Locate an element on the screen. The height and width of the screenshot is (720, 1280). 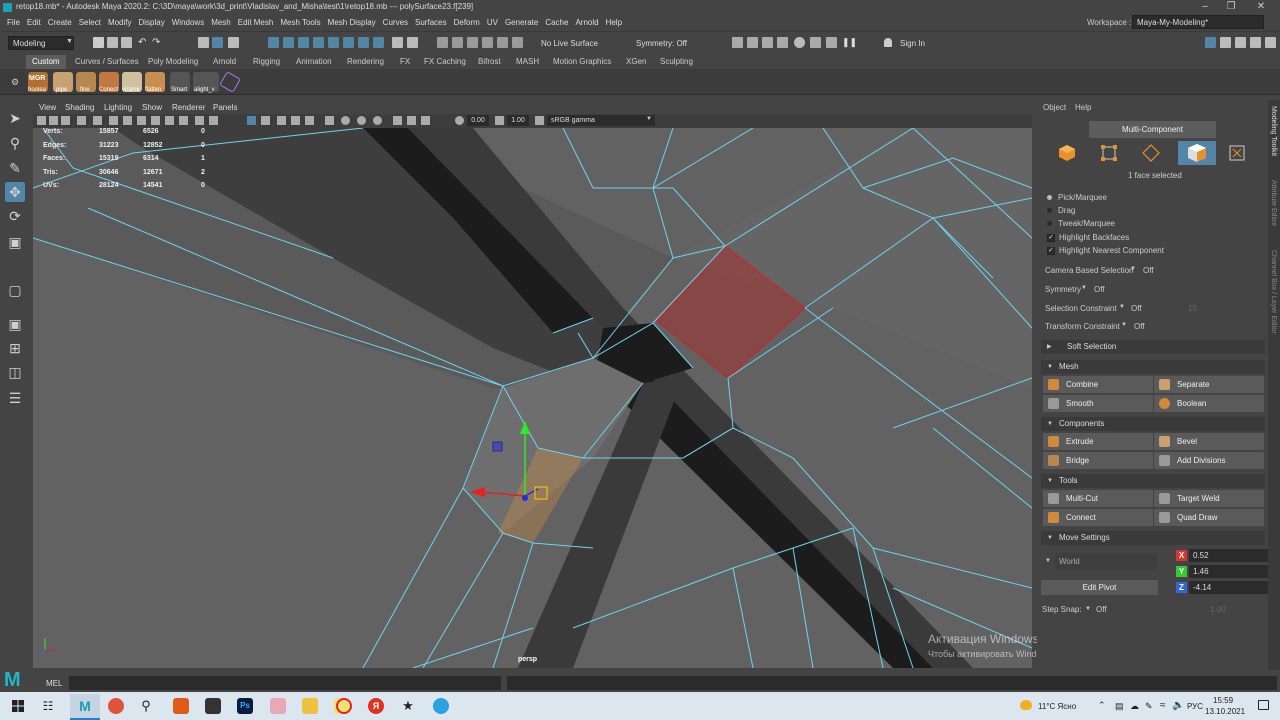
snap-edge-icon is located at coordinates (363, 42).